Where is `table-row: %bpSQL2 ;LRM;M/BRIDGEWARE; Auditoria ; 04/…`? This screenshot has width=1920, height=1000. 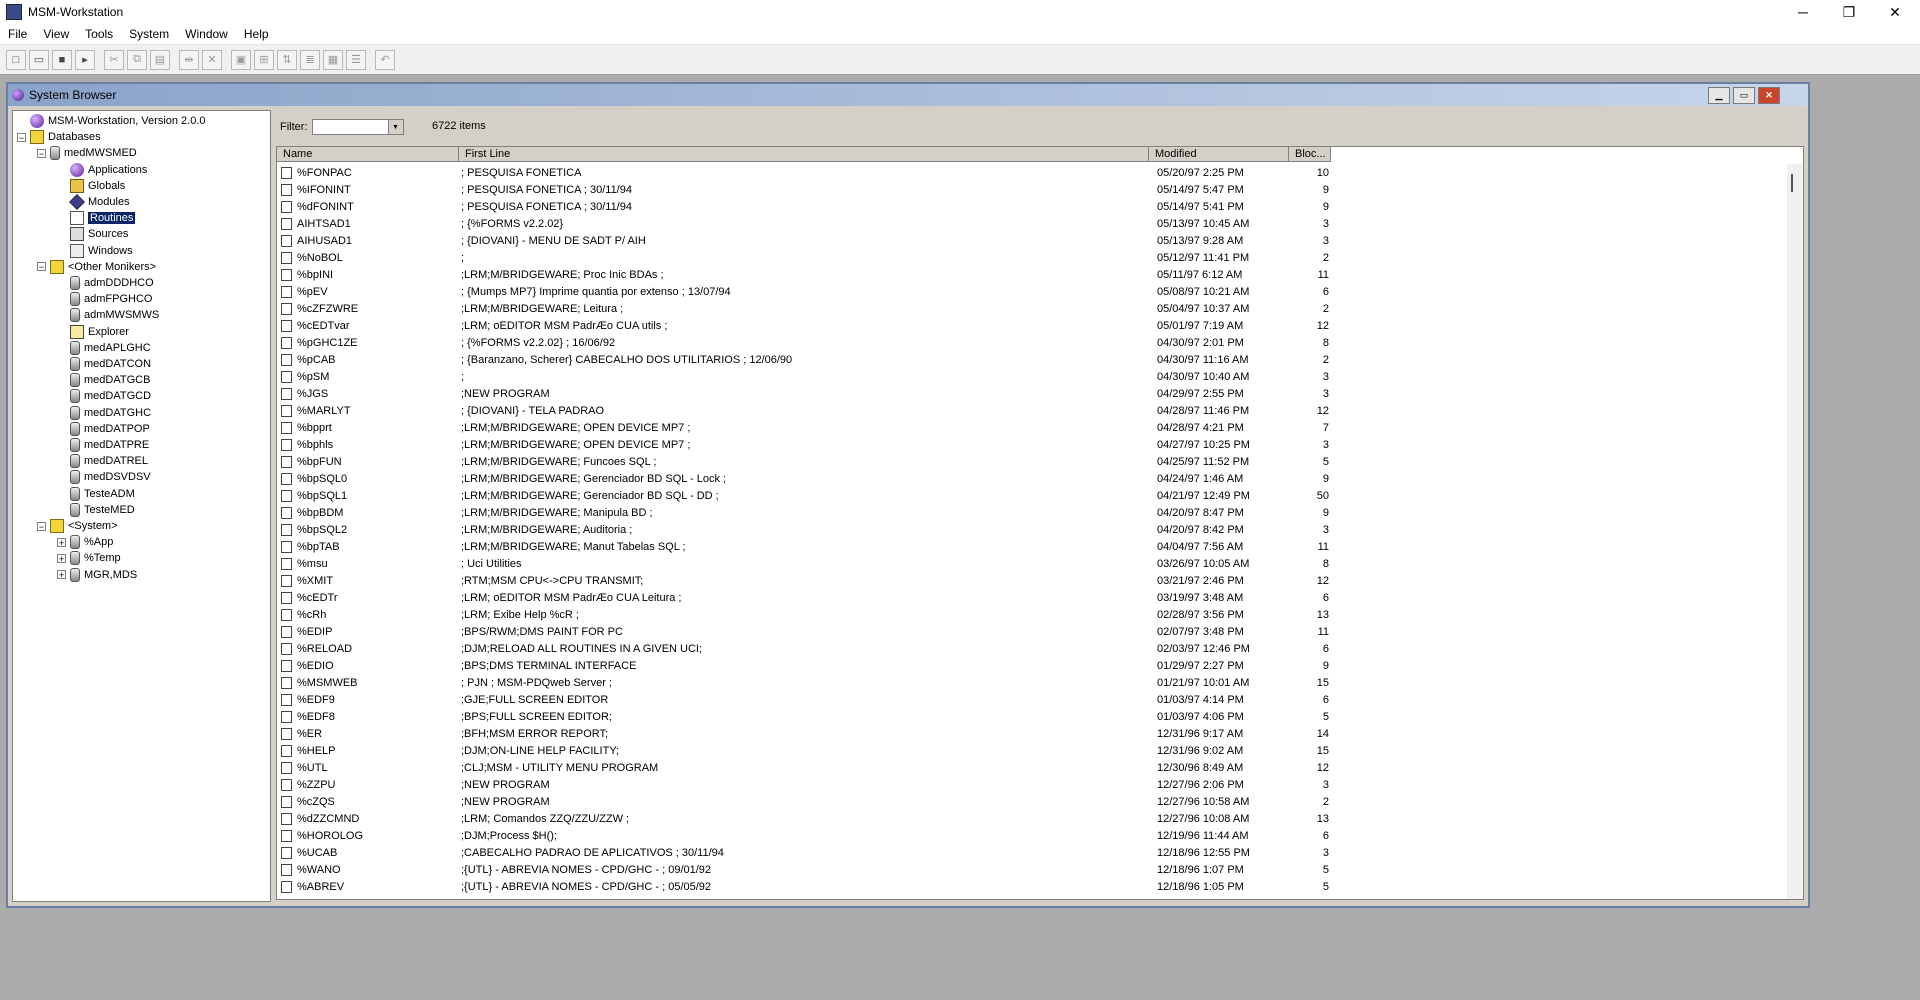
table-row: %bpSQL2 ;LRM;M/BRIDGEWARE; Auditoria ; 04/… is located at coordinates (1031, 529).